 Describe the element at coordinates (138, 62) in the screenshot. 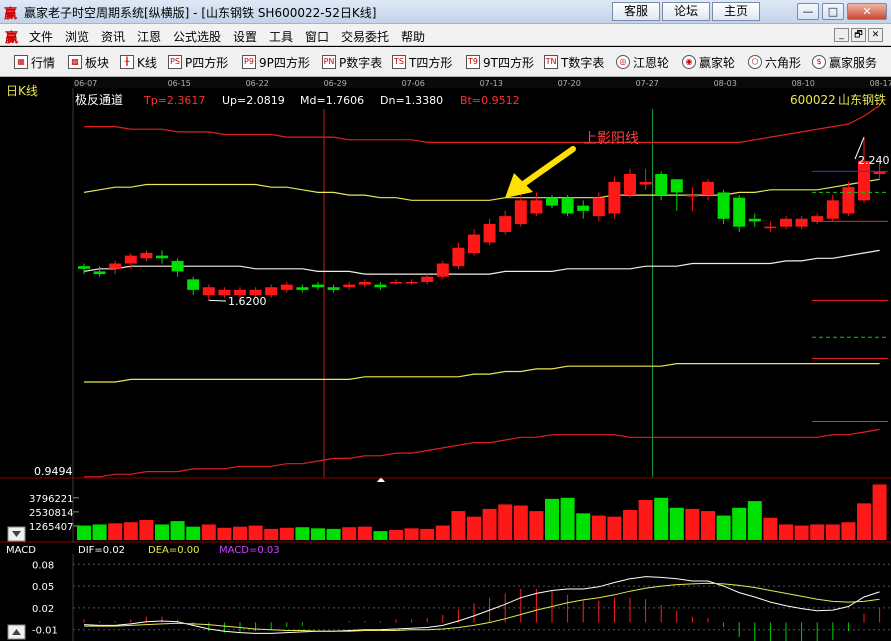

I see `tool-kline: ╫ K线` at that location.